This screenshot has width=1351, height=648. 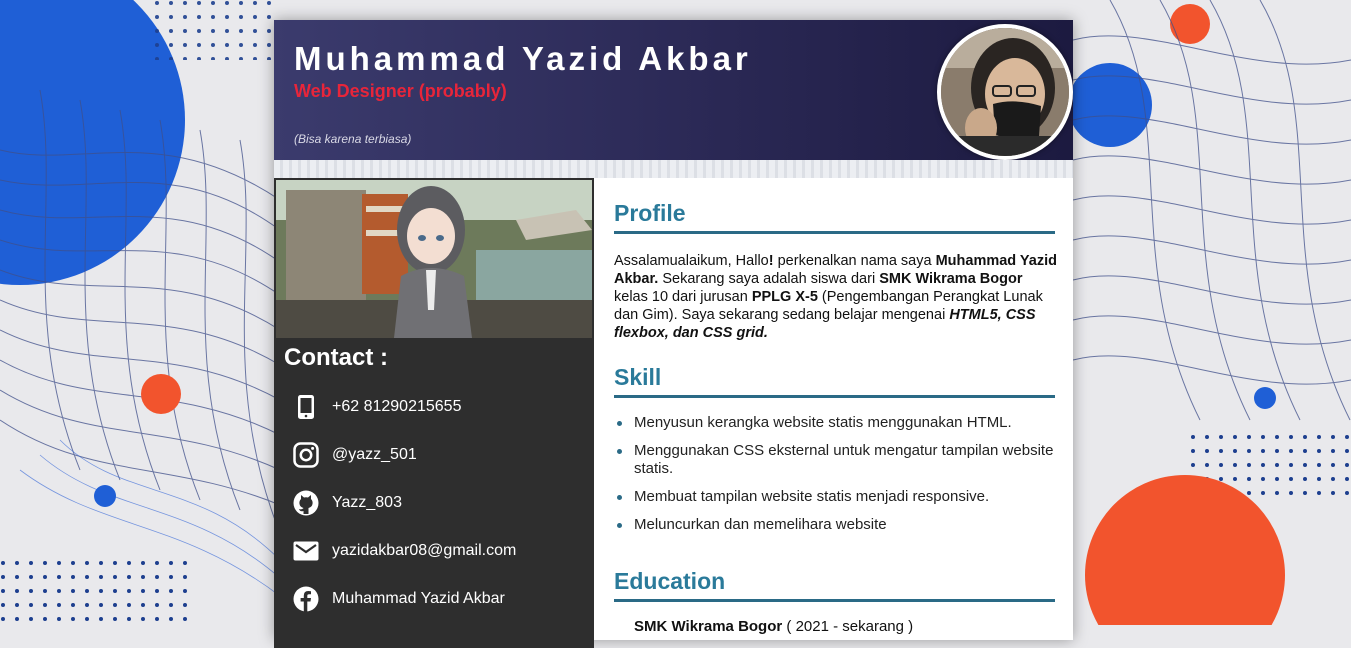 What do you see at coordinates (835, 525) in the screenshot?
I see `list-item: Meluncurkan dan memelihara website` at bounding box center [835, 525].